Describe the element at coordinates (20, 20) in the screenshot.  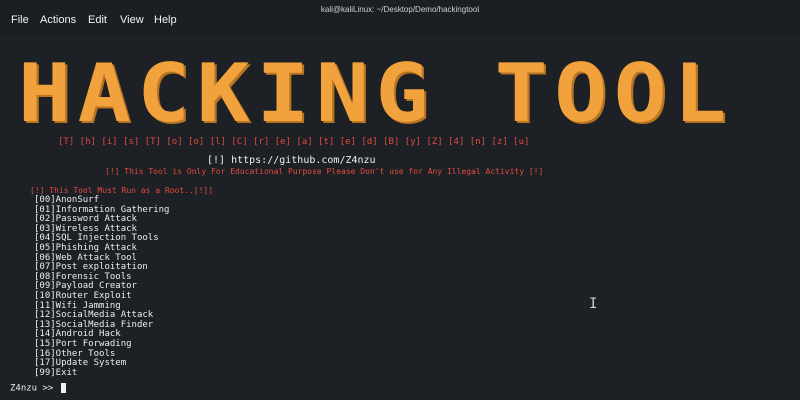
I see `menu-file: File` at that location.